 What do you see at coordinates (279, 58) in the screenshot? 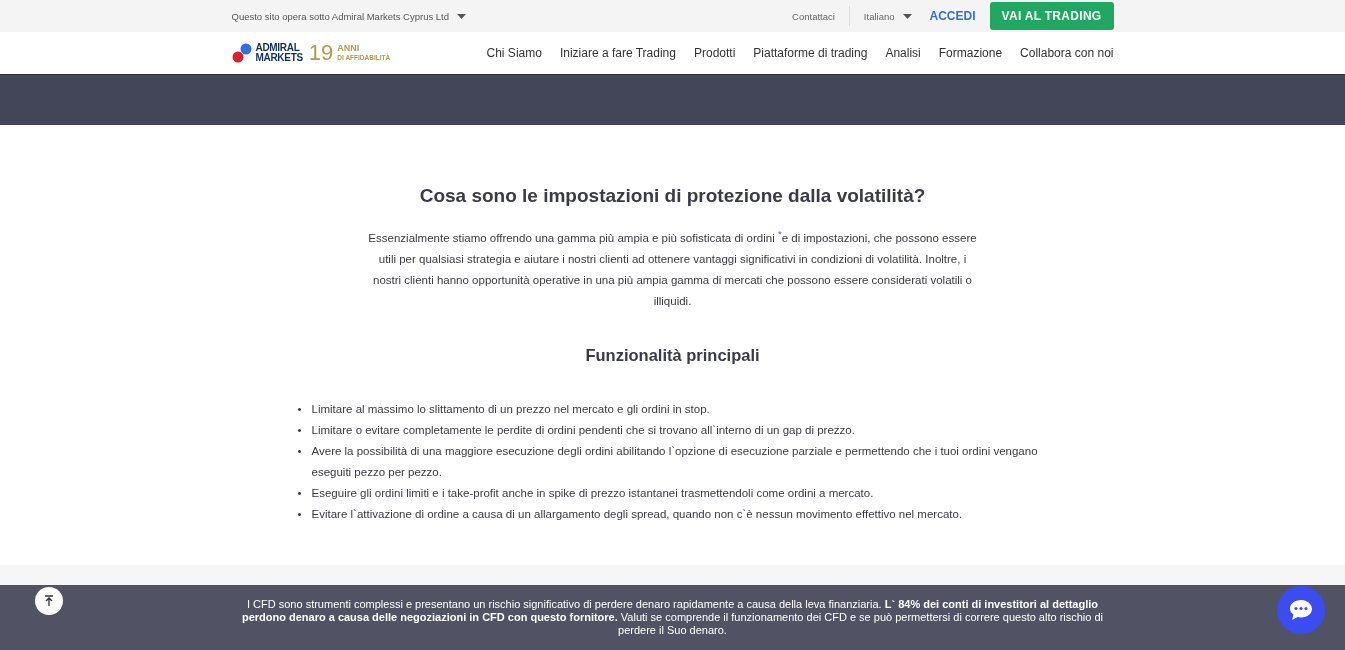
I see `logo-text: MARKETS` at bounding box center [279, 58].